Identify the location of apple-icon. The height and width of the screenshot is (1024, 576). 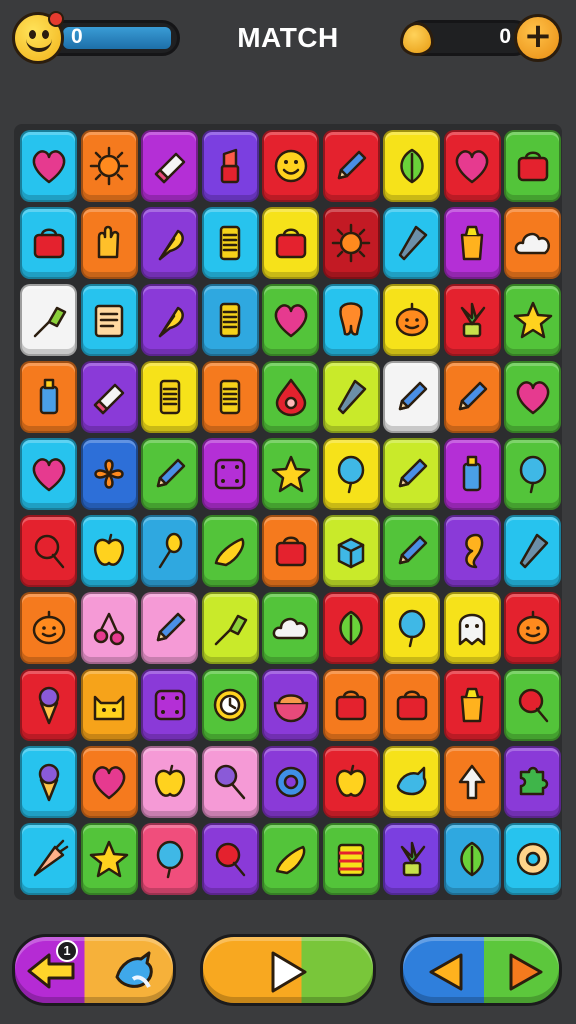
(169, 780).